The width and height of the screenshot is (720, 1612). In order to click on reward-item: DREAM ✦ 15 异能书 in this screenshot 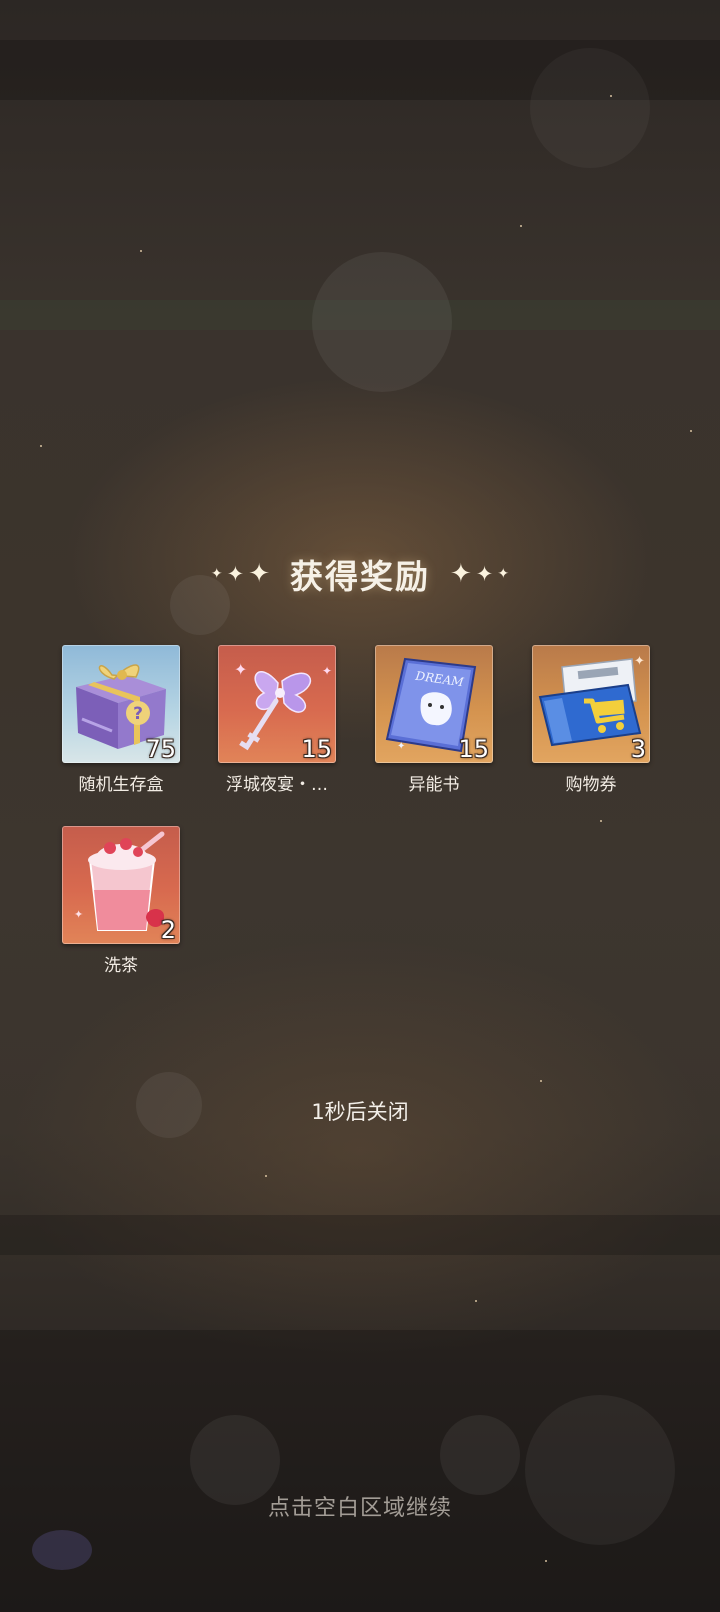, I will do `click(434, 720)`.